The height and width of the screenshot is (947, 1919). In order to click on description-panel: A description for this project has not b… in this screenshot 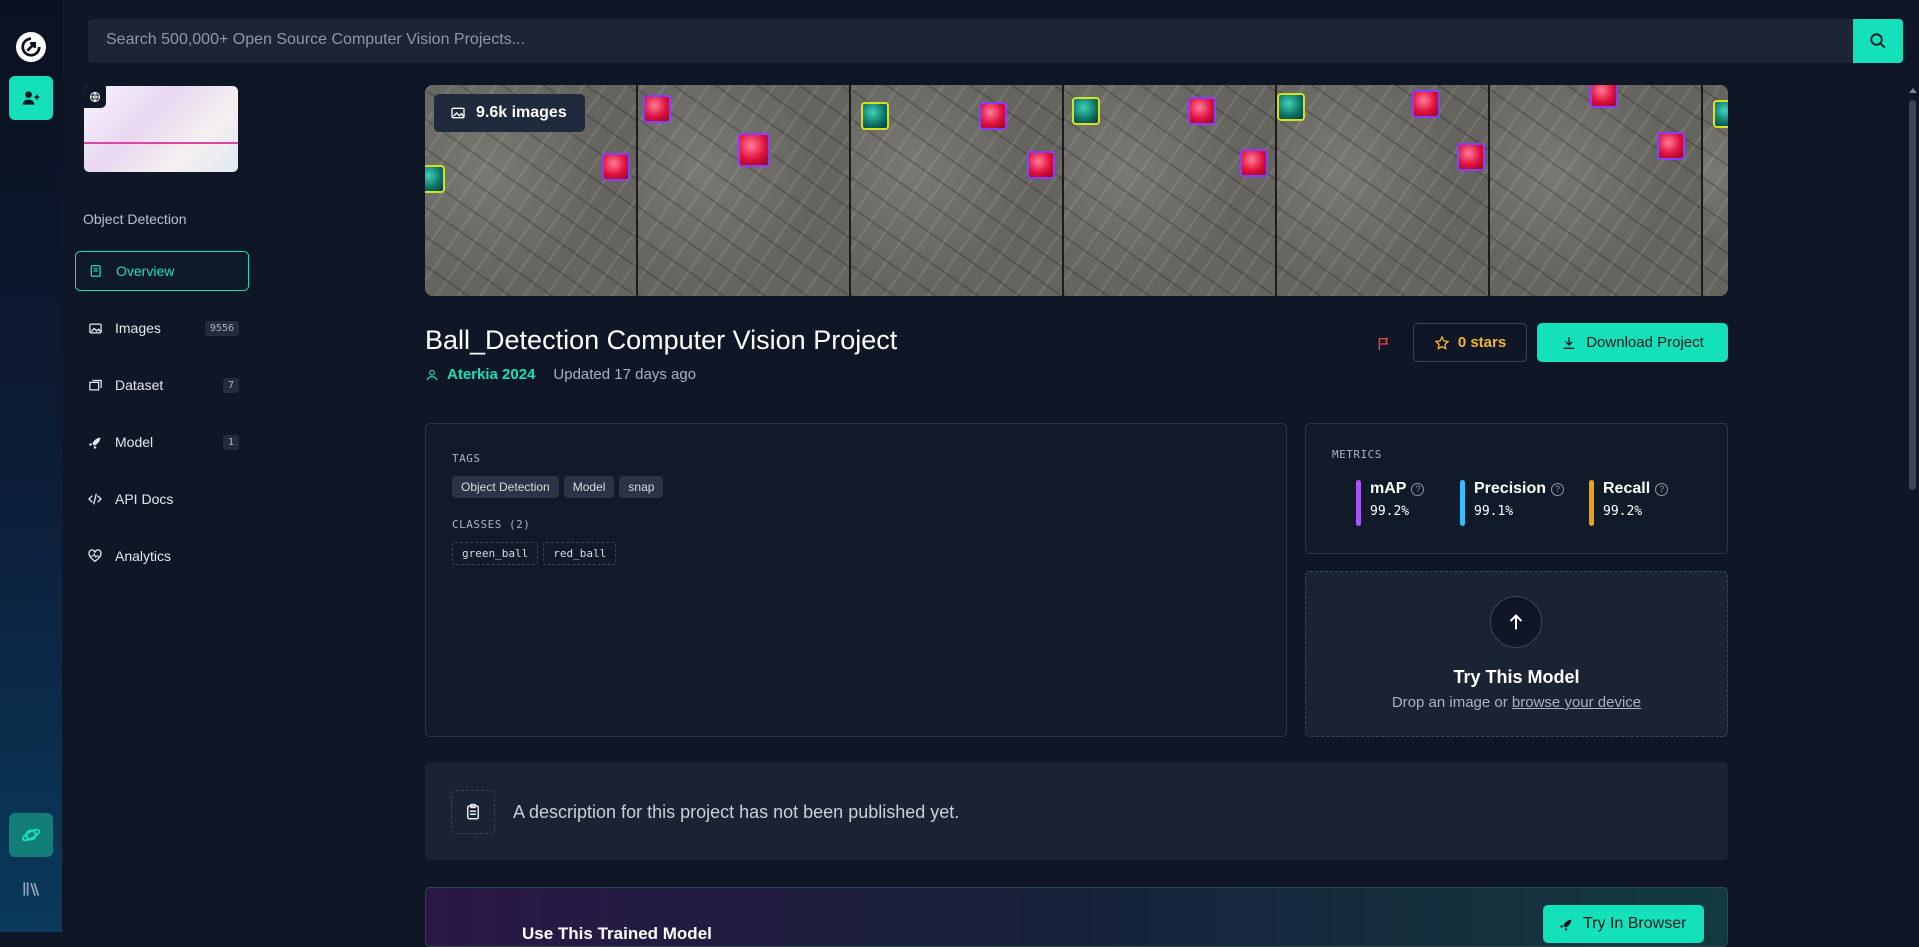, I will do `click(1076, 811)`.